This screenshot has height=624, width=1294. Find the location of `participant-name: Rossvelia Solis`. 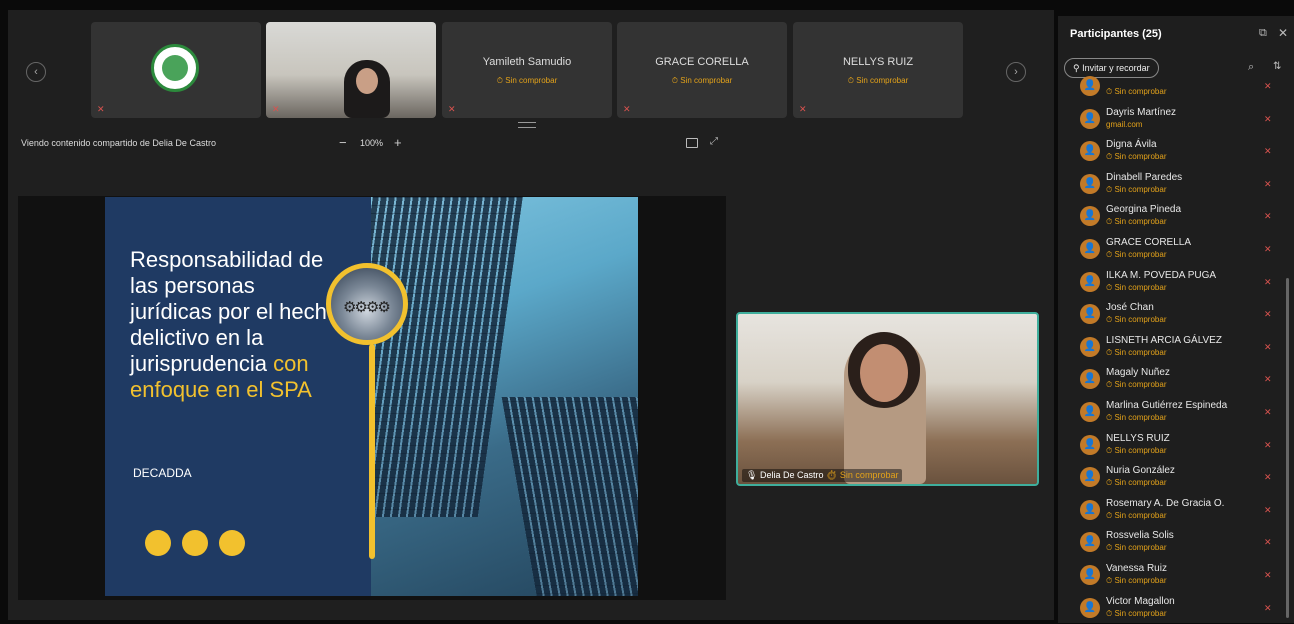

participant-name: Rossvelia Solis is located at coordinates (1140, 536).